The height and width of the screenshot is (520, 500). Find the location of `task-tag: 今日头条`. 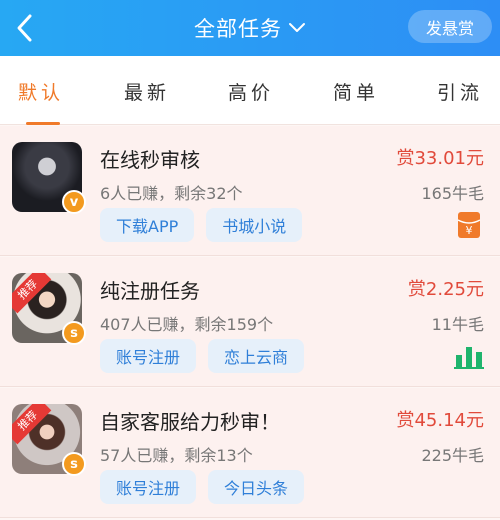

task-tag: 今日头条 is located at coordinates (256, 487).